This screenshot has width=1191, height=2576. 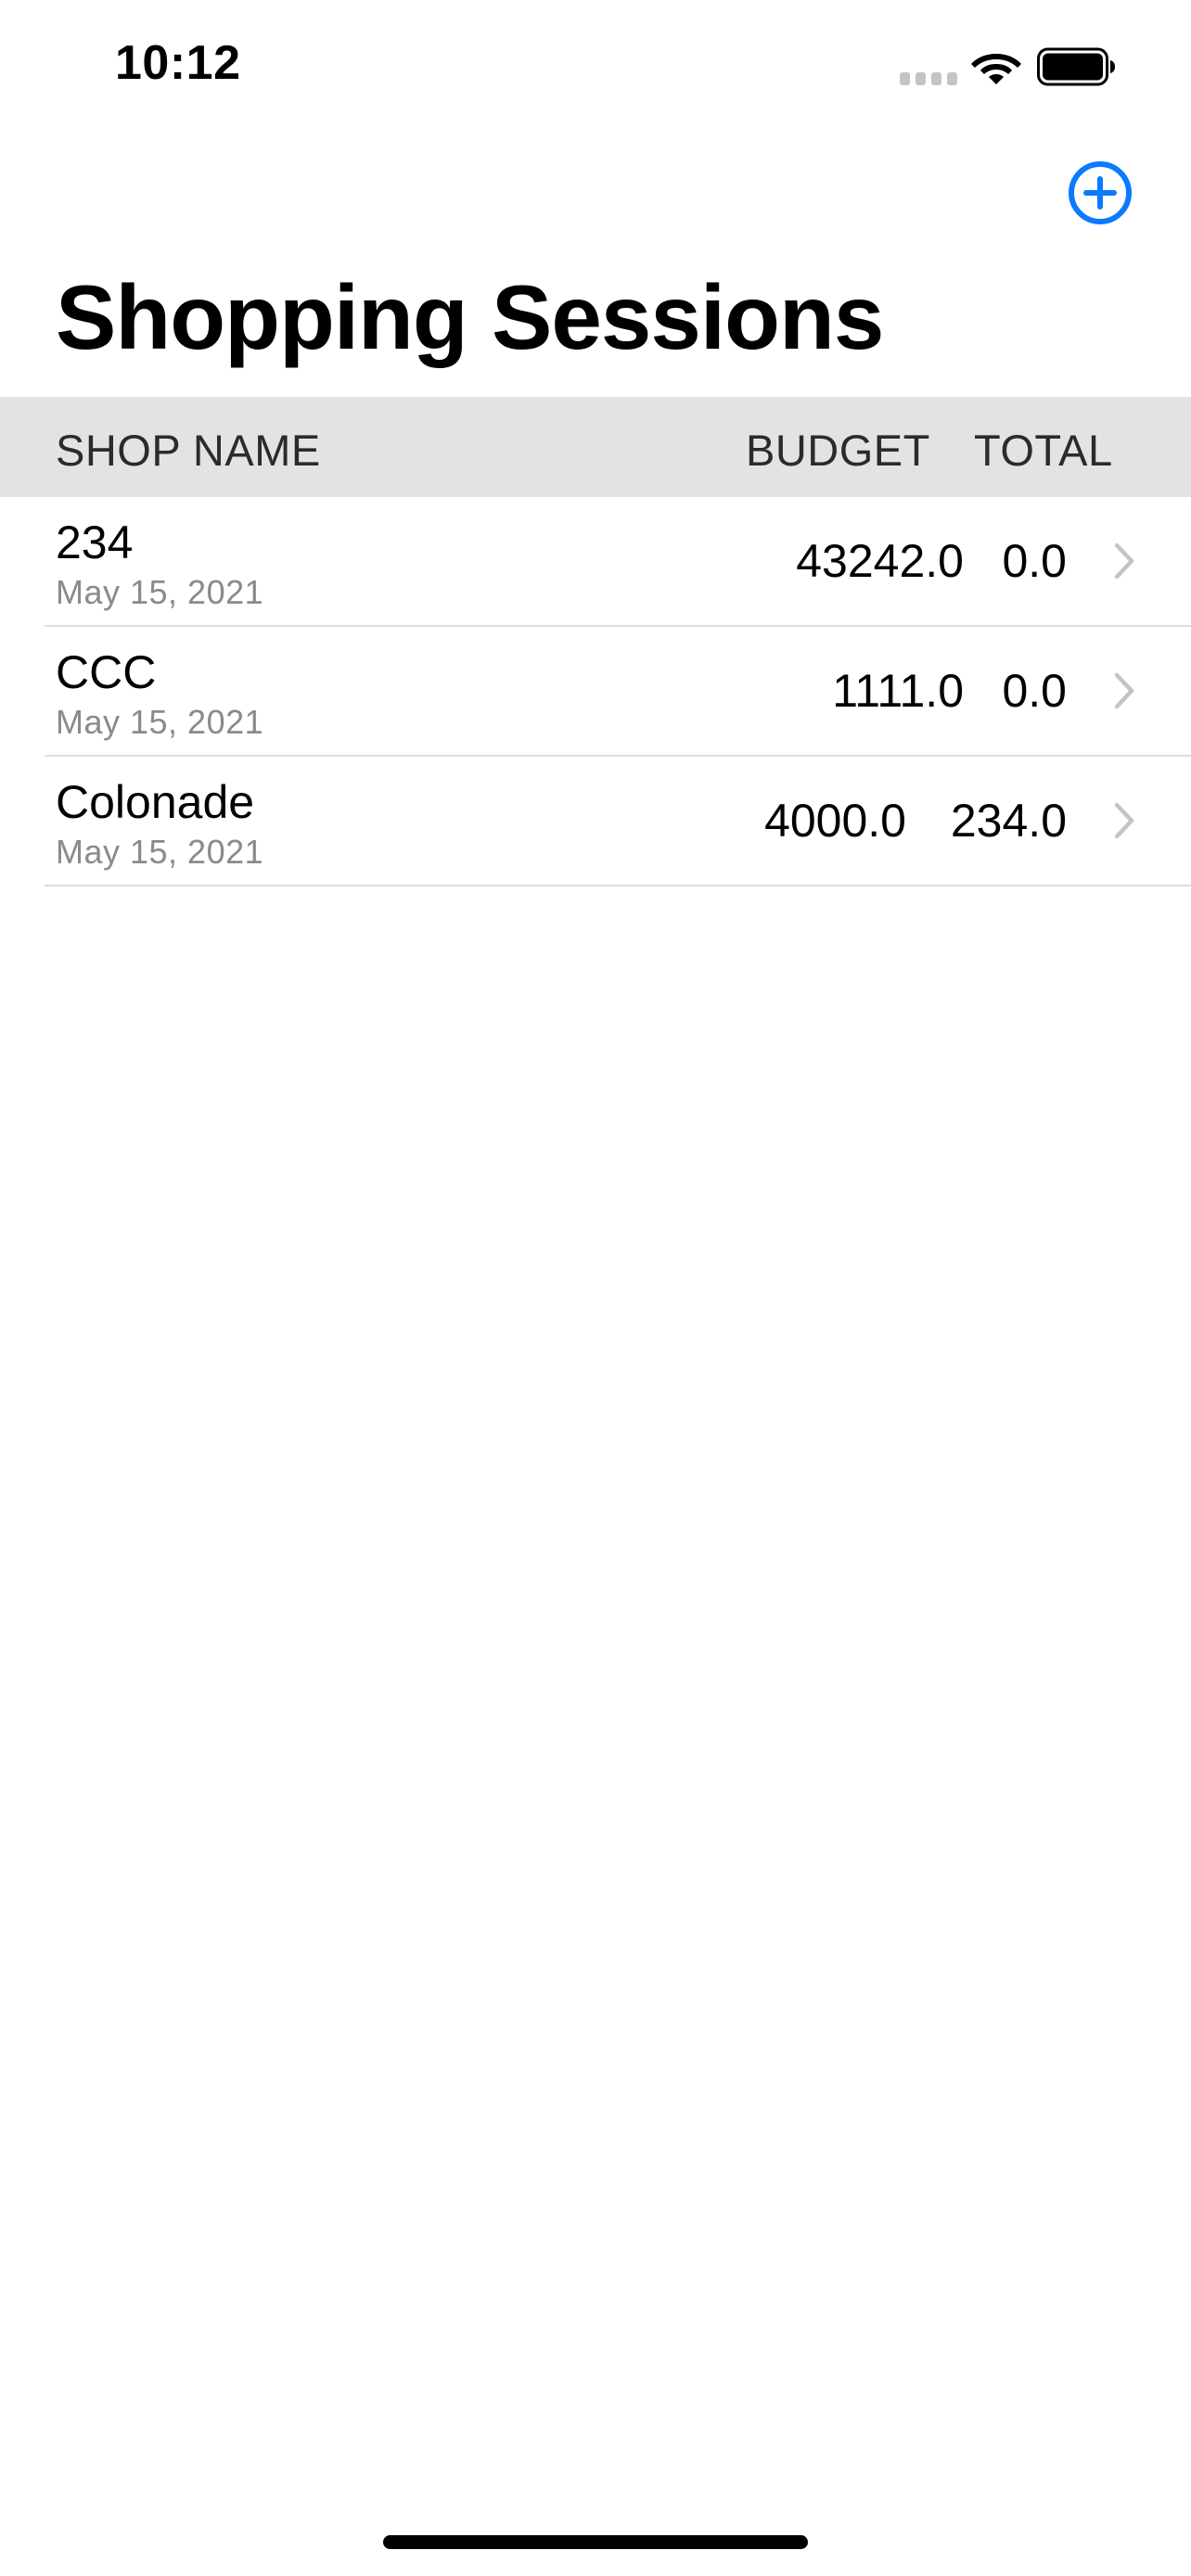 I want to click on plus-circle-icon, so click(x=1100, y=192).